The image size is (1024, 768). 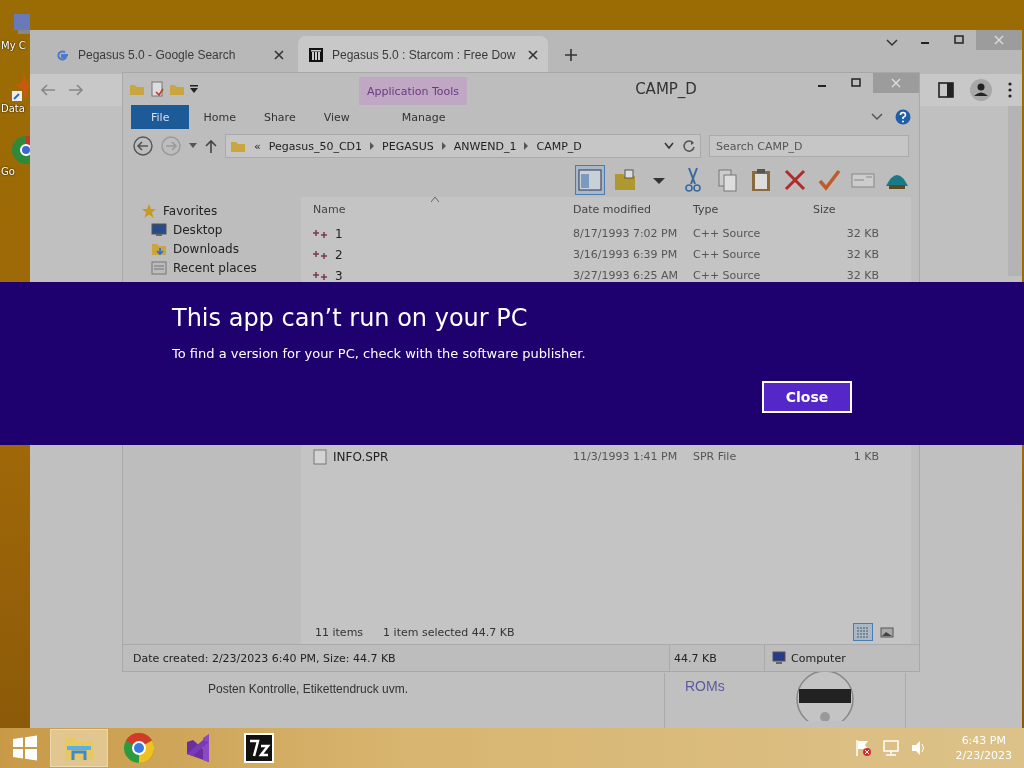 I want to click on link: ROMs, so click(x=705, y=687).